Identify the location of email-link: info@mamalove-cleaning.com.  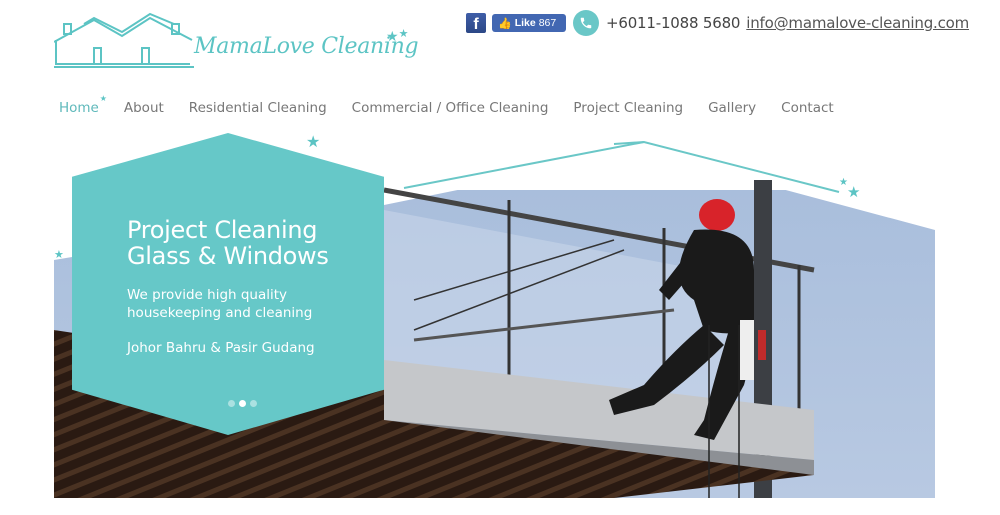
(857, 23).